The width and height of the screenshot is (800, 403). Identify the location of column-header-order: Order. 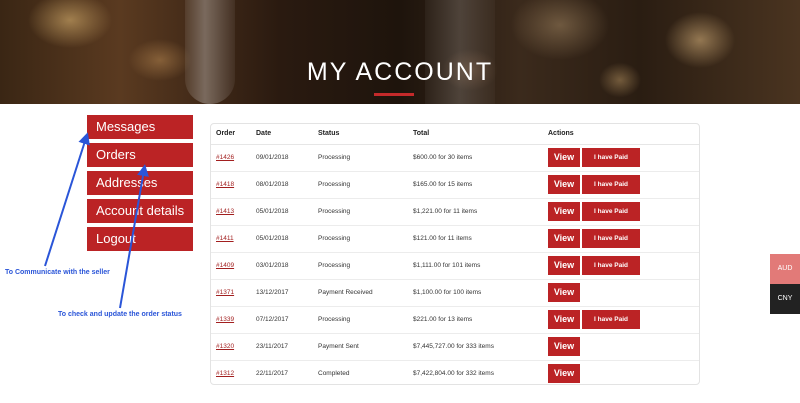
(231, 134).